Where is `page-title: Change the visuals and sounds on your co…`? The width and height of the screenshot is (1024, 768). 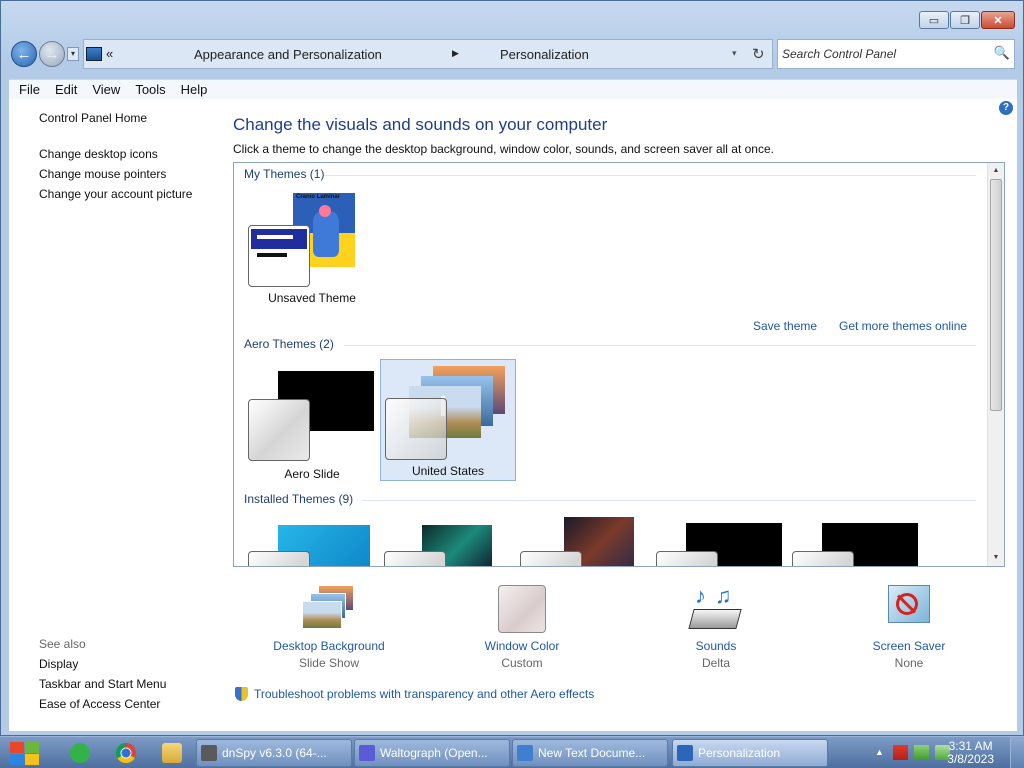
page-title: Change the visuals and sounds on your co… is located at coordinates (420, 124).